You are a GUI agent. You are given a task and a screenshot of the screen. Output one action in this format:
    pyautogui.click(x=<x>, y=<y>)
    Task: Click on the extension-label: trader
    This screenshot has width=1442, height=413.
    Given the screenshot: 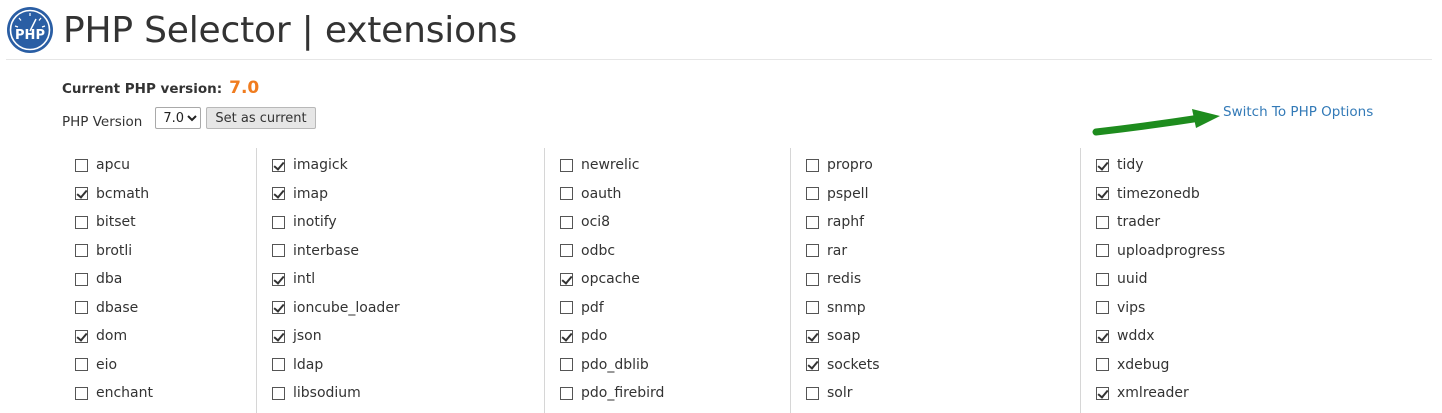 What is the action you would take?
    pyautogui.click(x=1139, y=222)
    